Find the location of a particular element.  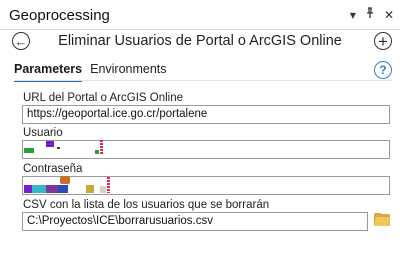

pane-title-bar: Geoprocessing ▾ ✕ is located at coordinates (200, 15).